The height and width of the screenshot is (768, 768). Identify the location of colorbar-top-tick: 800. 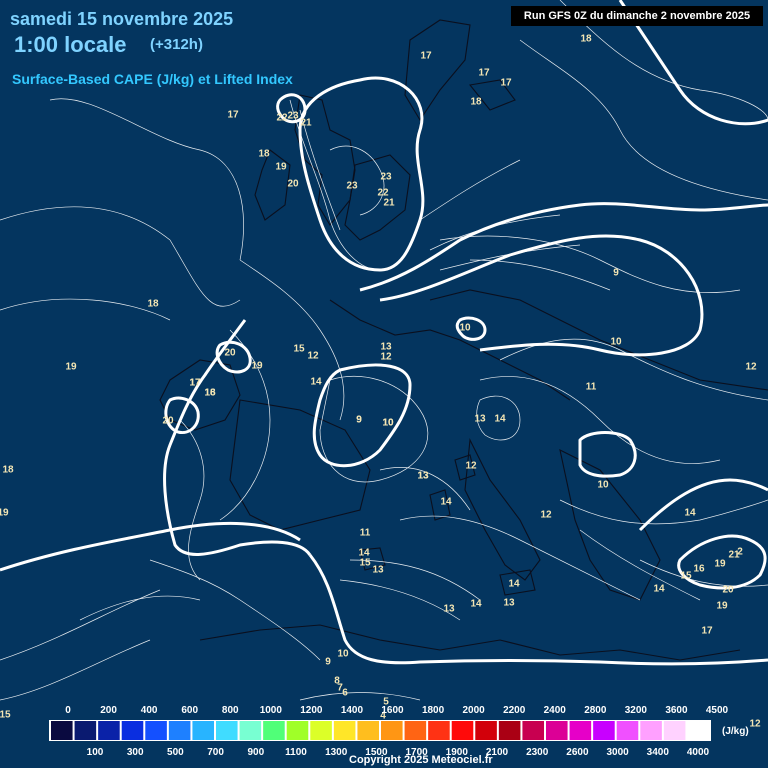
(230, 710).